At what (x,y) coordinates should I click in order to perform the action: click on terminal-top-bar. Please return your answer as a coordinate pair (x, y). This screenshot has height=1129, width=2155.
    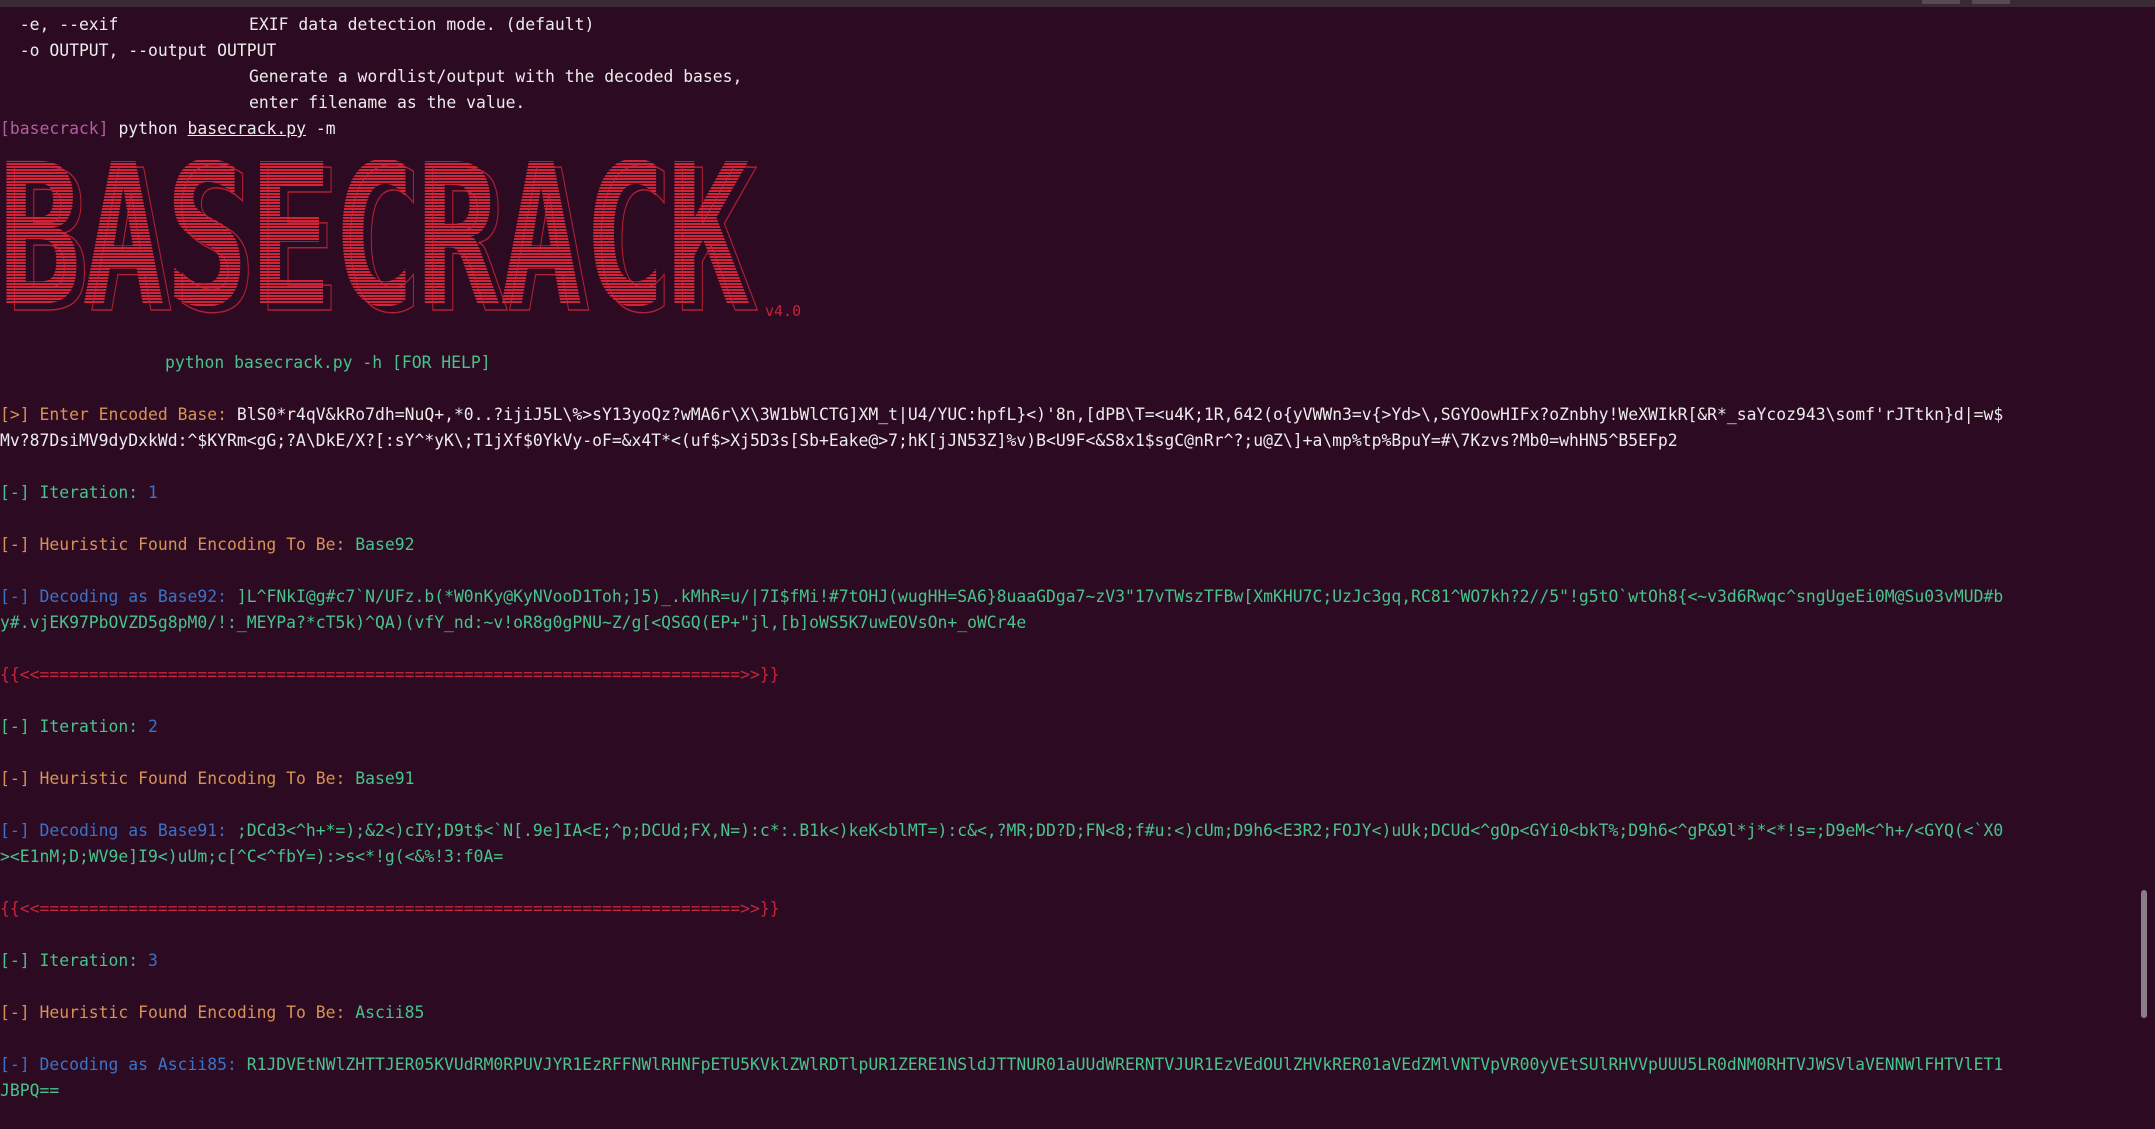
    Looking at the image, I should click on (1077, 3).